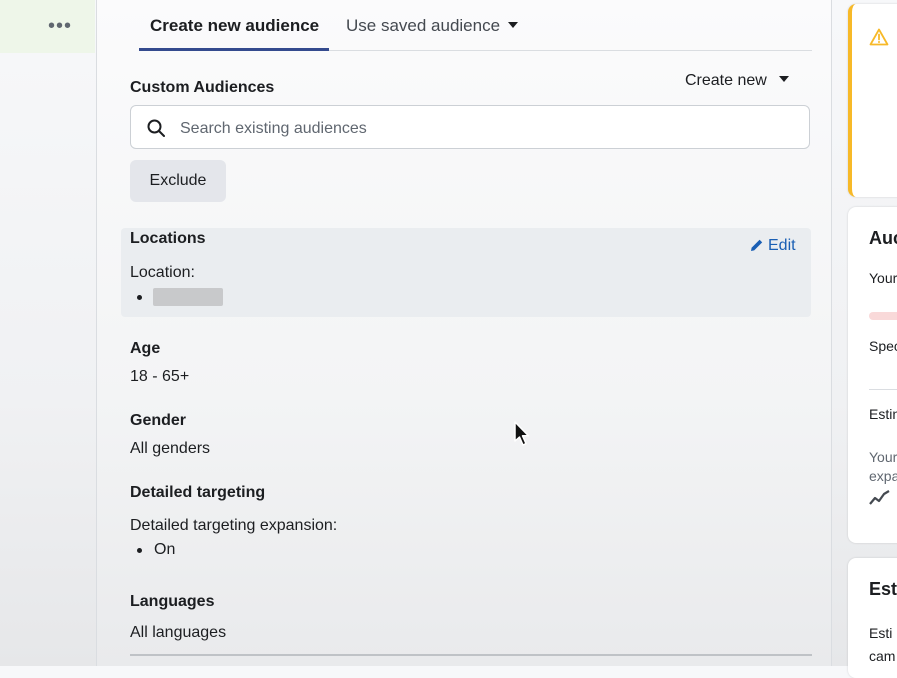 This screenshot has height=678, width=897. What do you see at coordinates (879, 37) in the screenshot?
I see `warning-icon` at bounding box center [879, 37].